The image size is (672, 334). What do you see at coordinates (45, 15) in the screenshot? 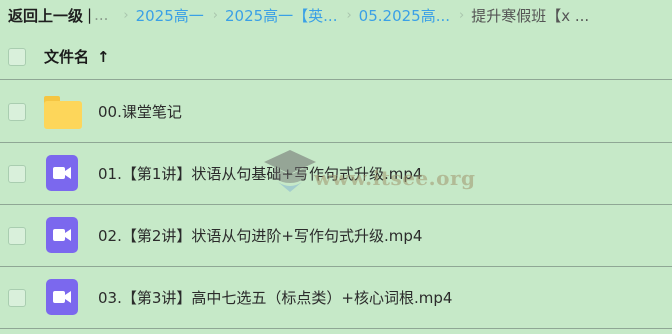
I see `back-link: 返回上一级` at bounding box center [45, 15].